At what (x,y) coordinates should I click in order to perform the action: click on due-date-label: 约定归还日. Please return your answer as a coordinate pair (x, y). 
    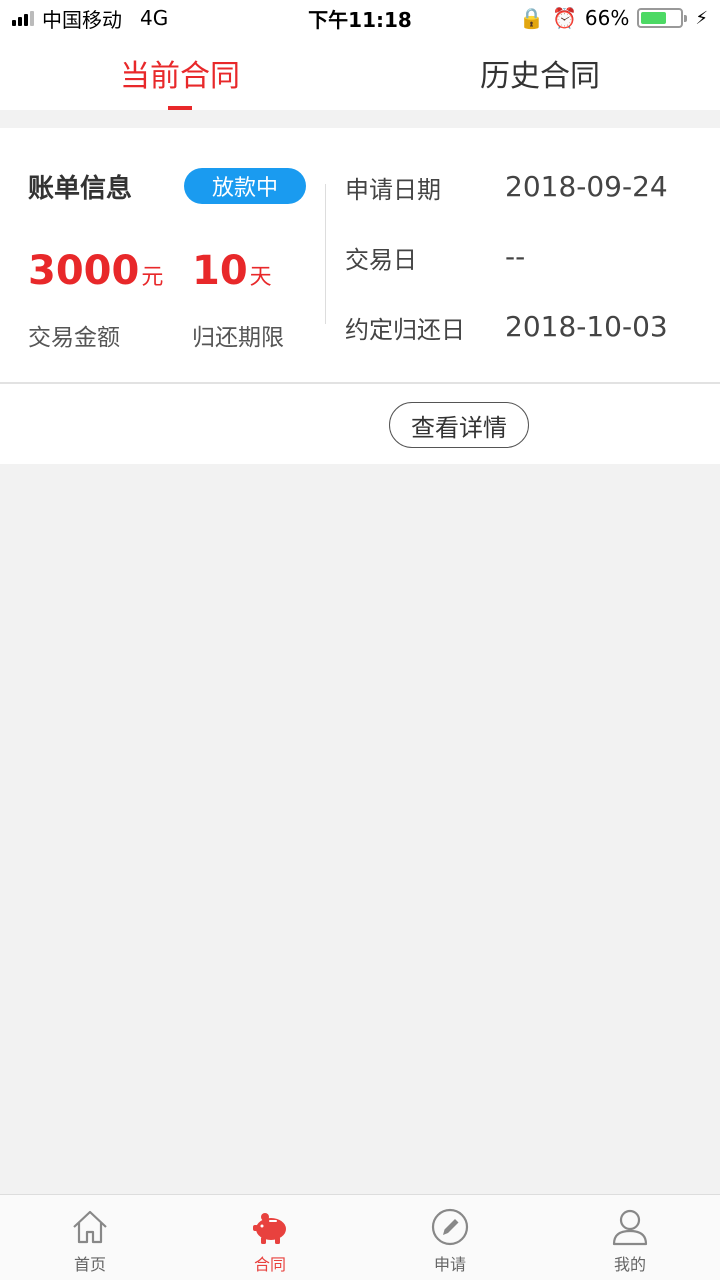
    Looking at the image, I should click on (405, 330).